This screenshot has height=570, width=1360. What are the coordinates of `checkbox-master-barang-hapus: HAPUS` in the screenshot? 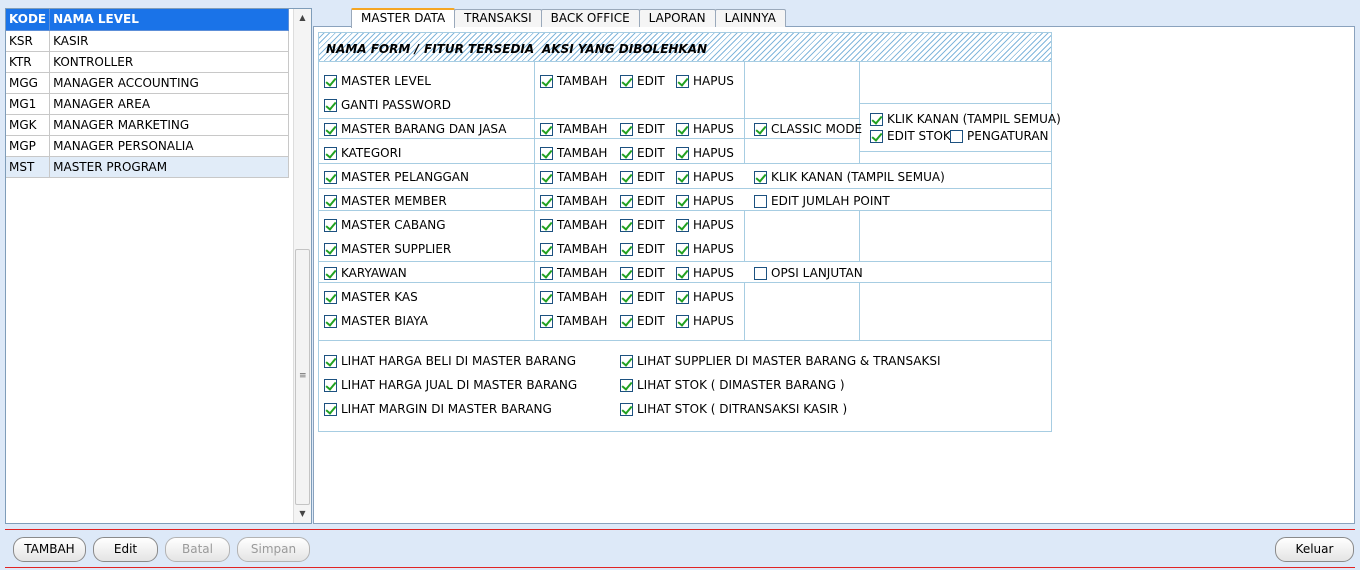 It's located at (705, 129).